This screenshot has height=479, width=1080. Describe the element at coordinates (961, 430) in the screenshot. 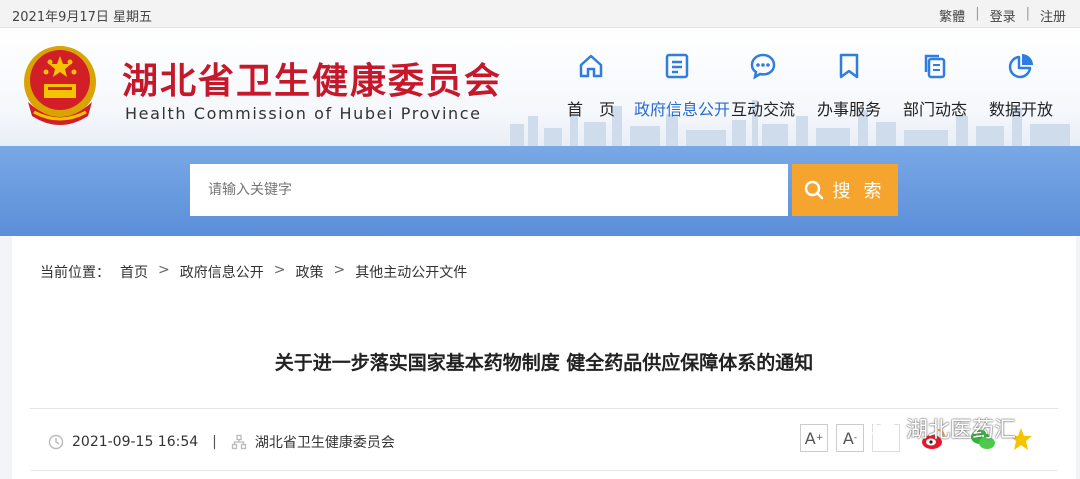

I see `watermark-text: 湖北医药汇` at that location.